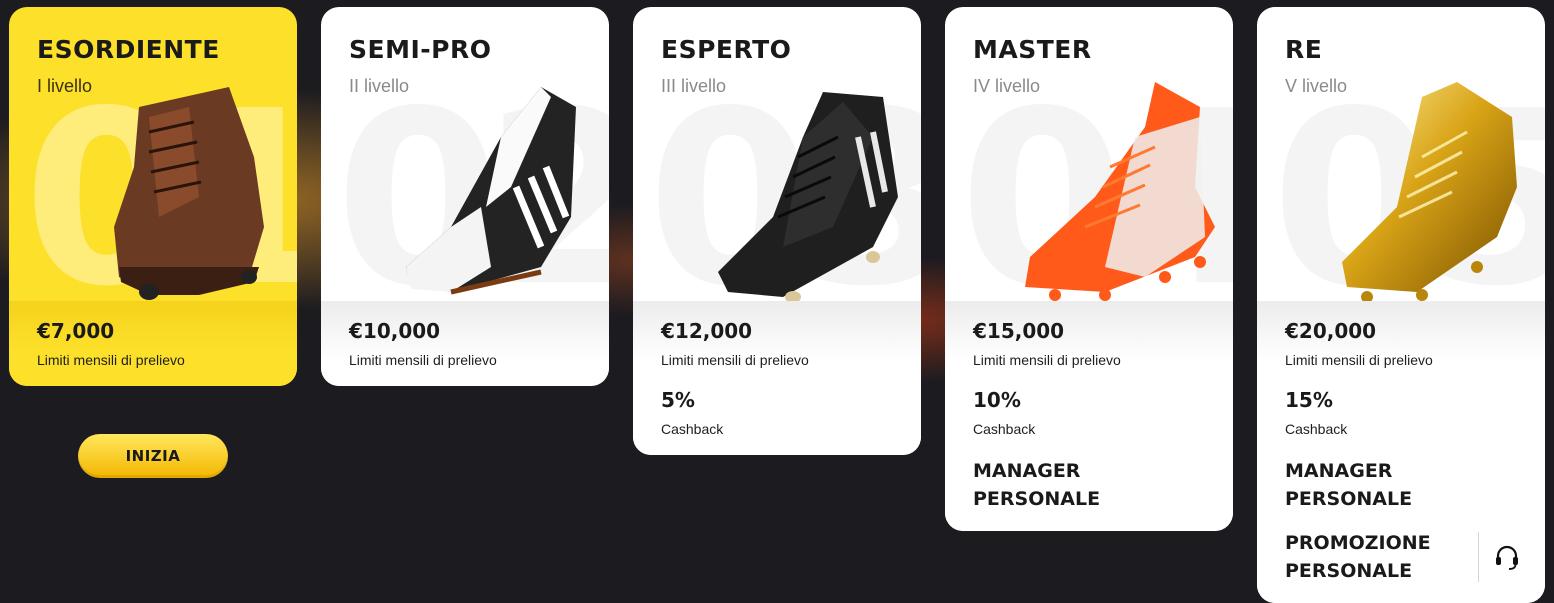  What do you see at coordinates (128, 49) in the screenshot?
I see `tier-title: ESORDIENTE` at bounding box center [128, 49].